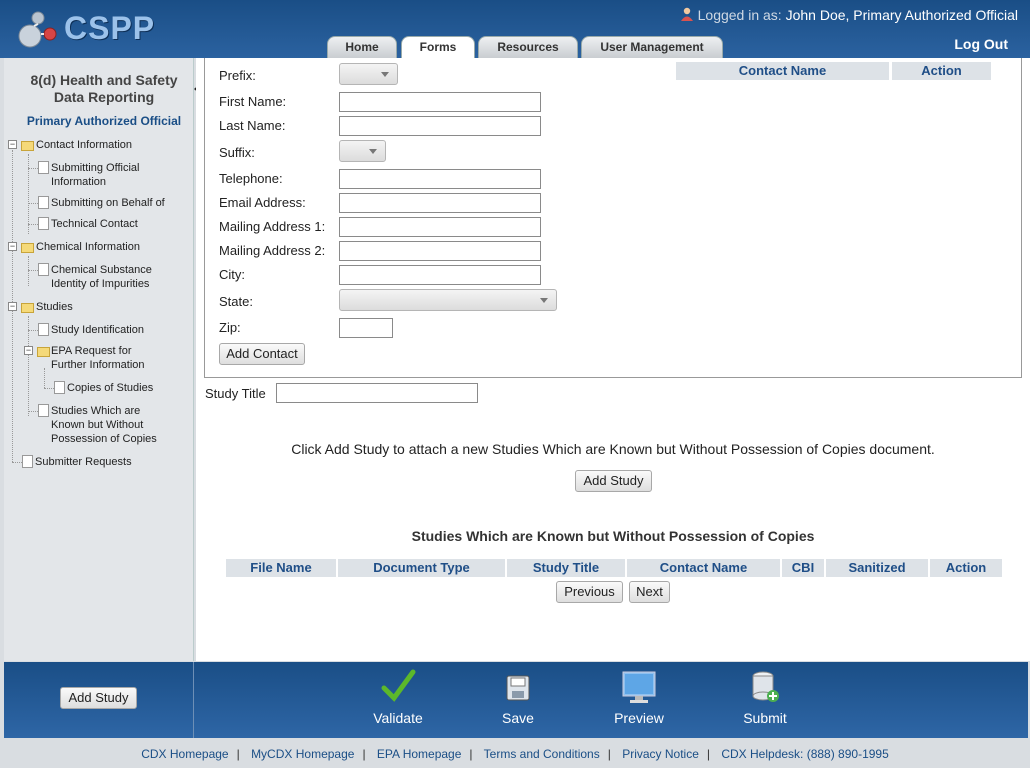  What do you see at coordinates (440, 203) in the screenshot?
I see `email-field` at bounding box center [440, 203].